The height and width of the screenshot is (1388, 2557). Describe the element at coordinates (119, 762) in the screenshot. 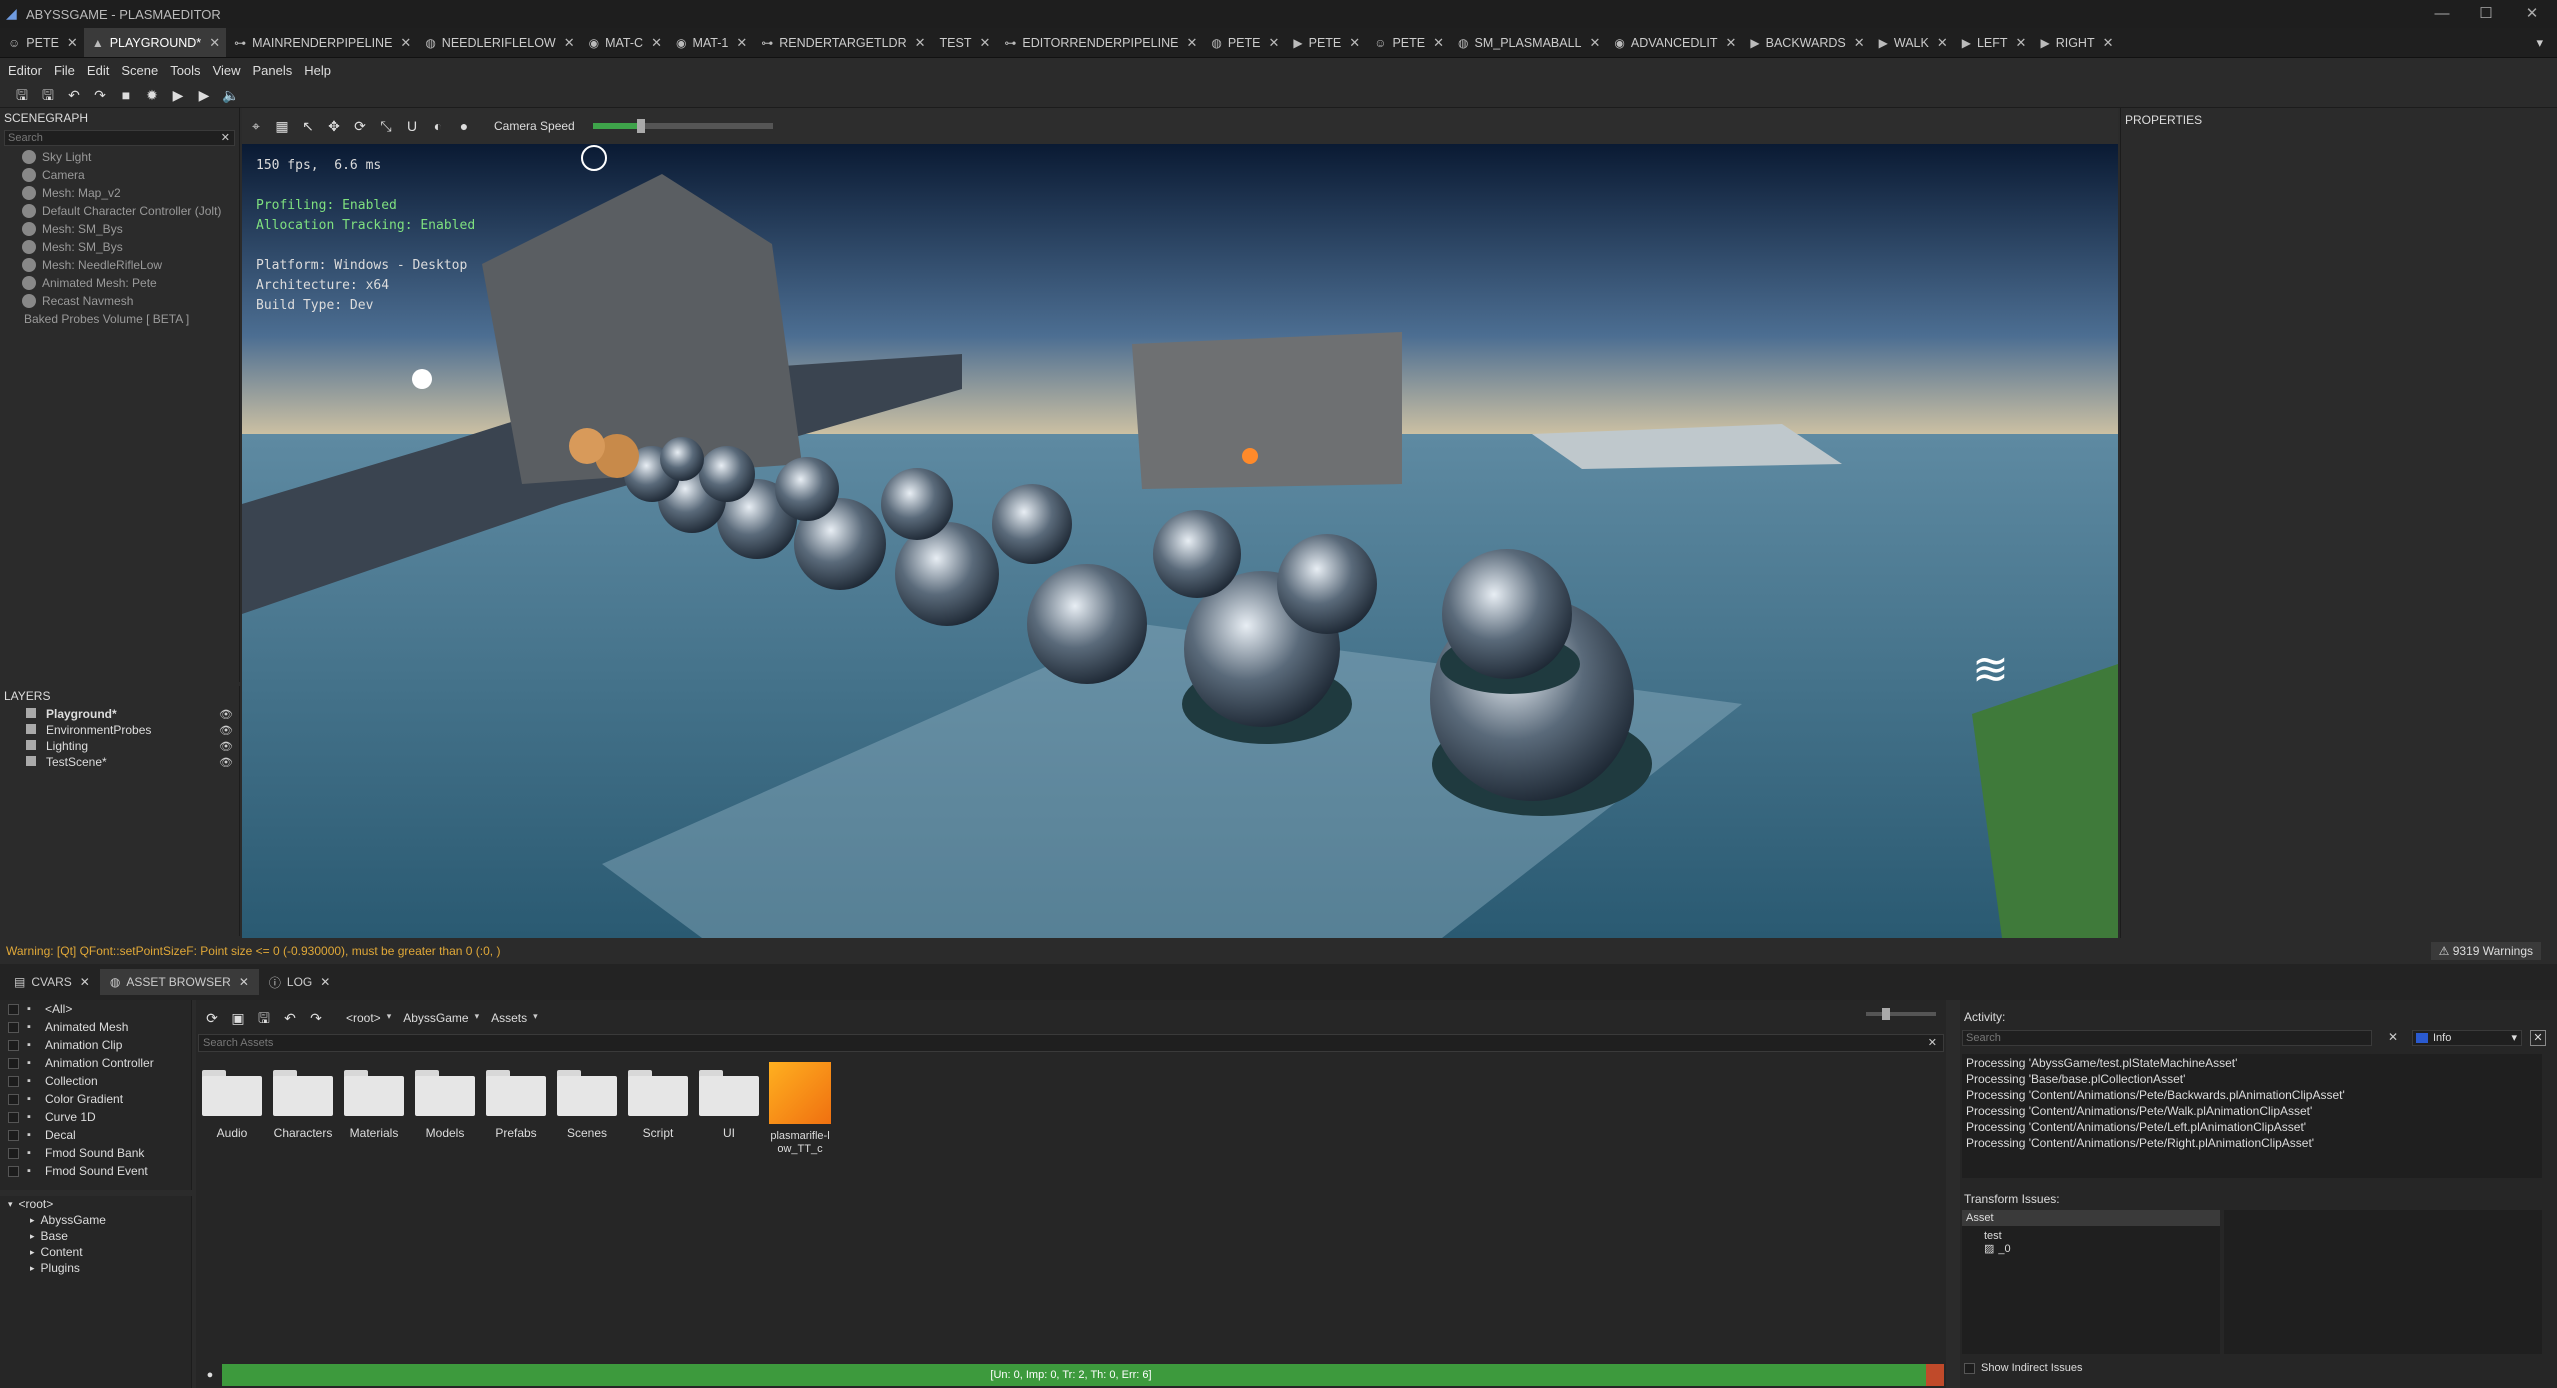

I see `layer-item: TestScene* 👁` at that location.